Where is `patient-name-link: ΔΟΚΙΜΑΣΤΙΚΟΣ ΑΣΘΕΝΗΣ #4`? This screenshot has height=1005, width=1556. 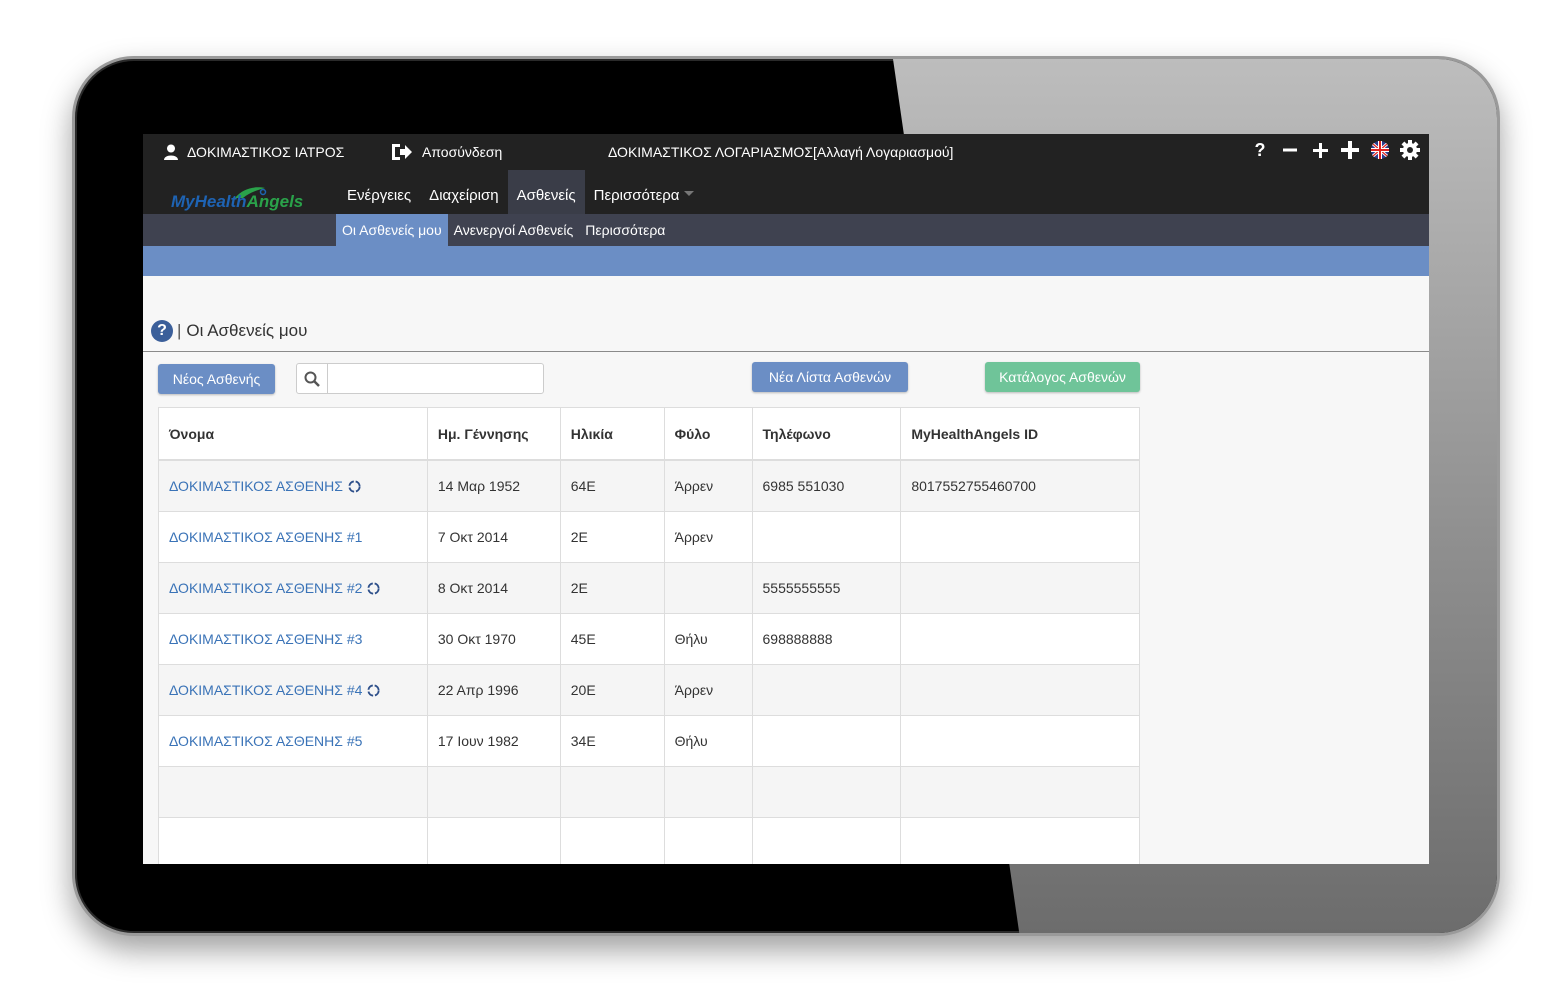
patient-name-link: ΔΟΚΙΜΑΣΤΙΚΟΣ ΑΣΘΕΝΗΣ #4 is located at coordinates (265, 690).